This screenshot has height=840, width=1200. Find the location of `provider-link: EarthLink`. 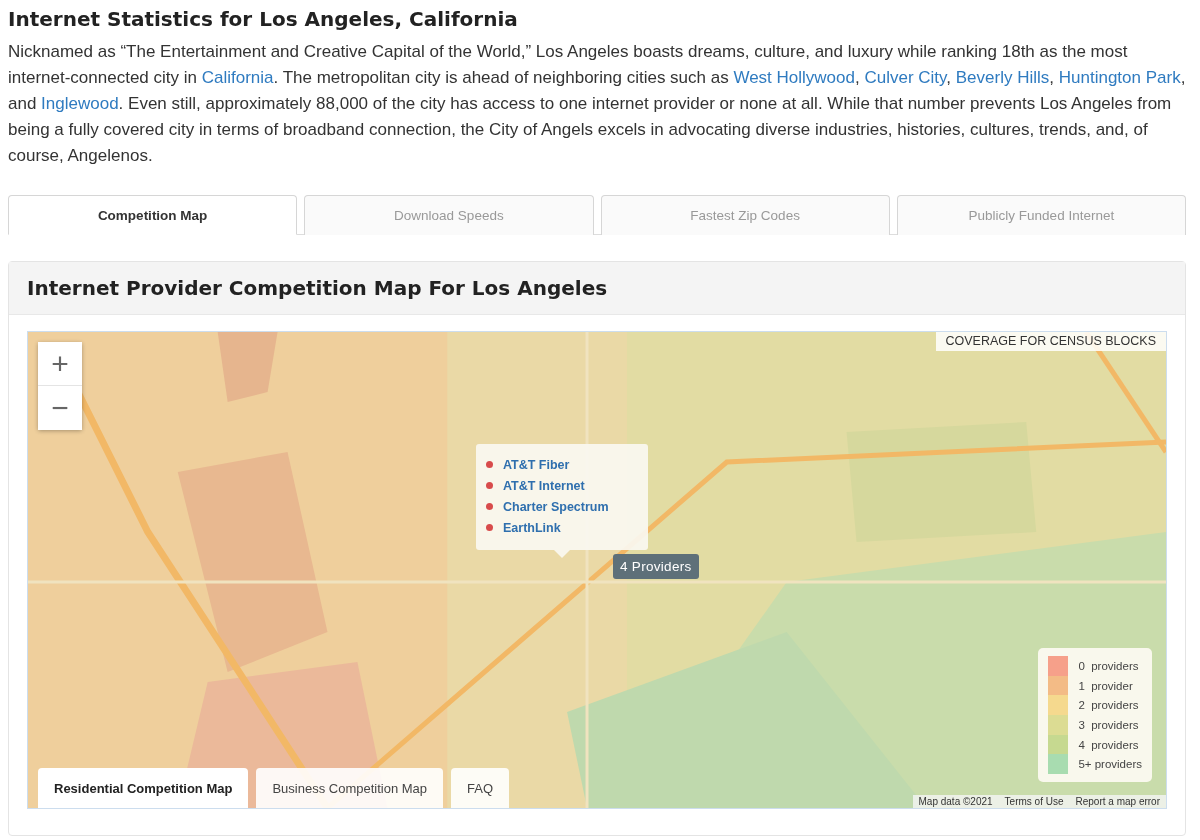

provider-link: EarthLink is located at coordinates (532, 527).